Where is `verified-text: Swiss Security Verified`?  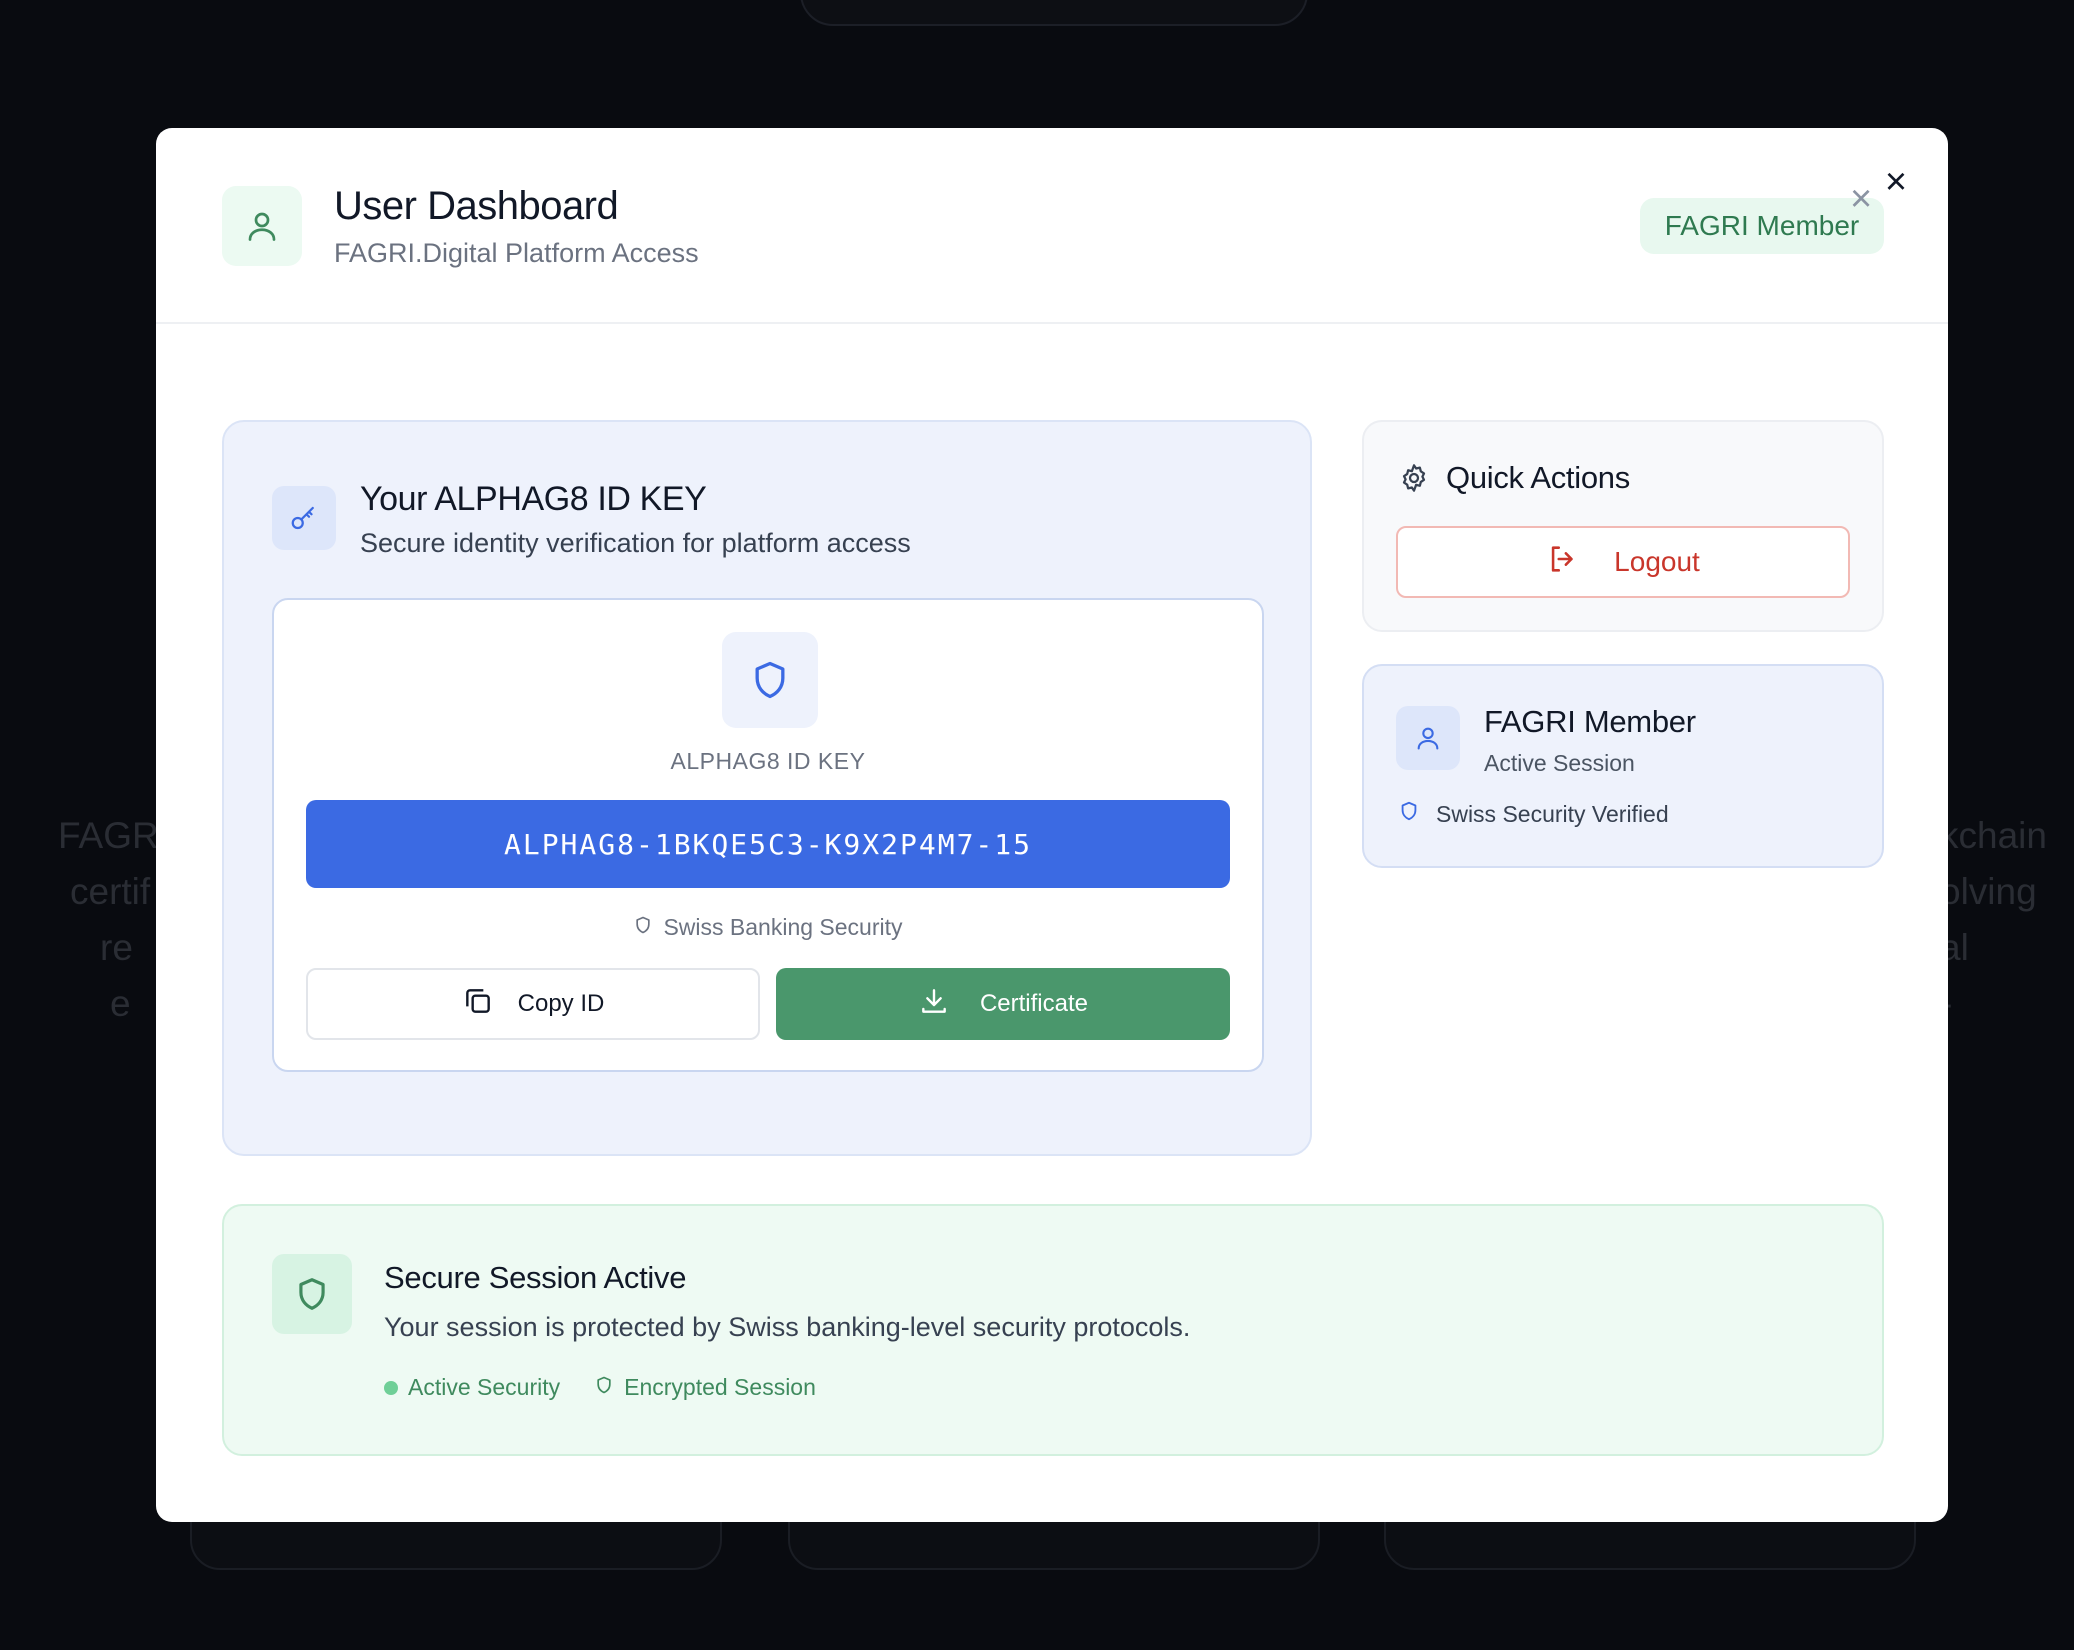 verified-text: Swiss Security Verified is located at coordinates (1552, 813).